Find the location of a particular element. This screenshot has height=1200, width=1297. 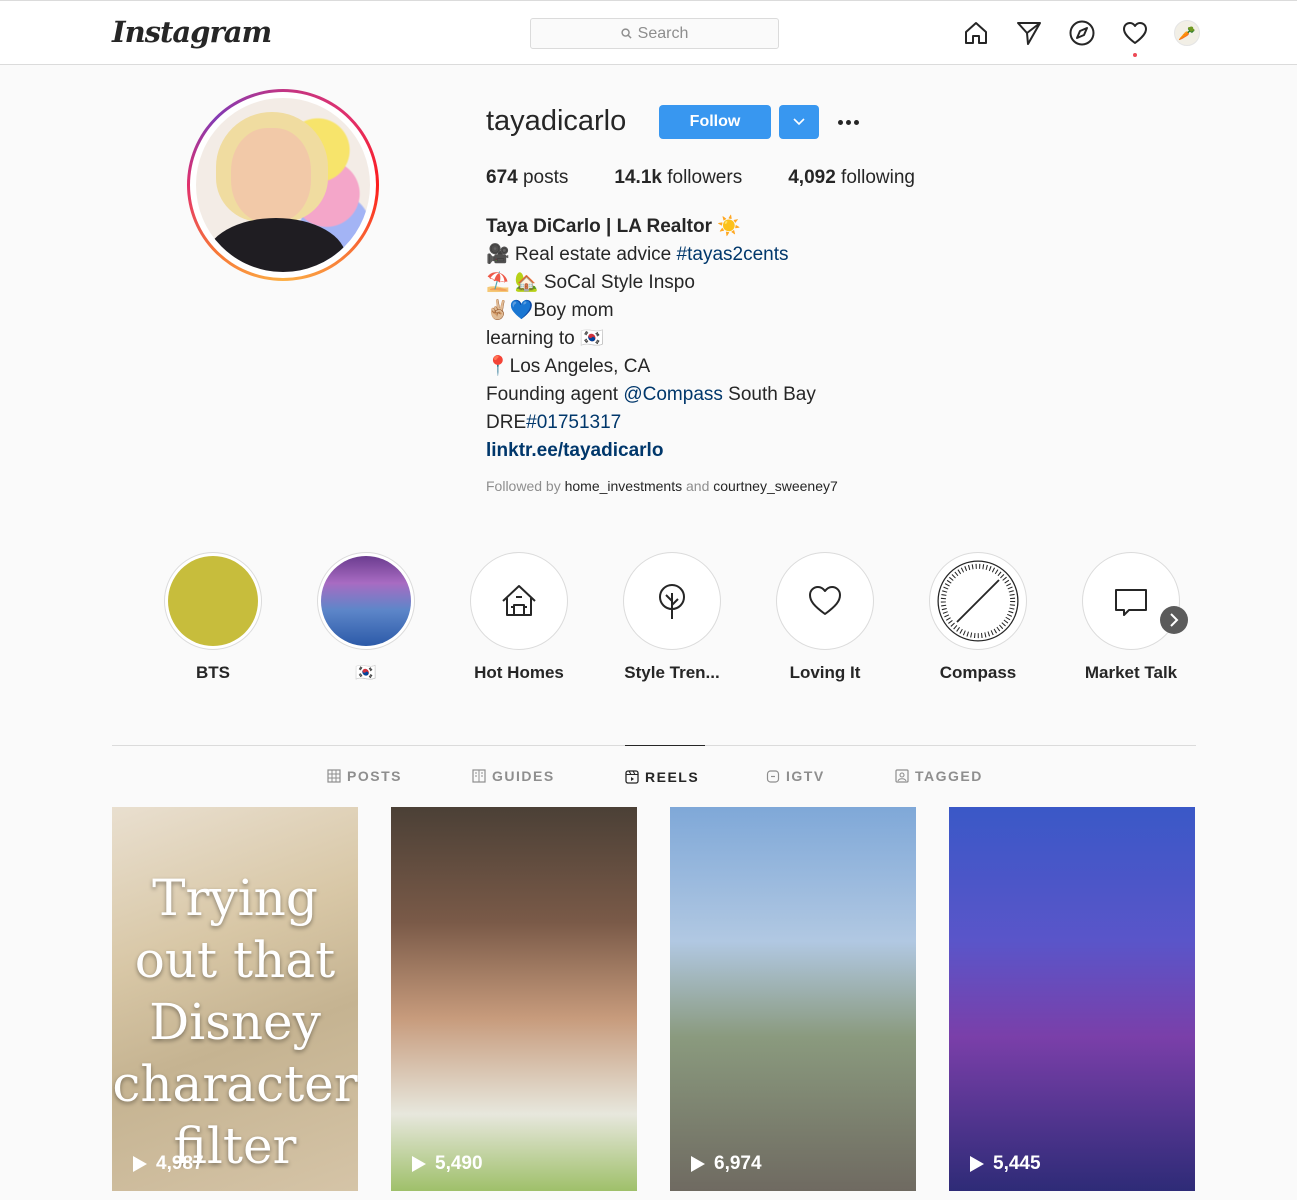

highlights-next-button is located at coordinates (1174, 620).